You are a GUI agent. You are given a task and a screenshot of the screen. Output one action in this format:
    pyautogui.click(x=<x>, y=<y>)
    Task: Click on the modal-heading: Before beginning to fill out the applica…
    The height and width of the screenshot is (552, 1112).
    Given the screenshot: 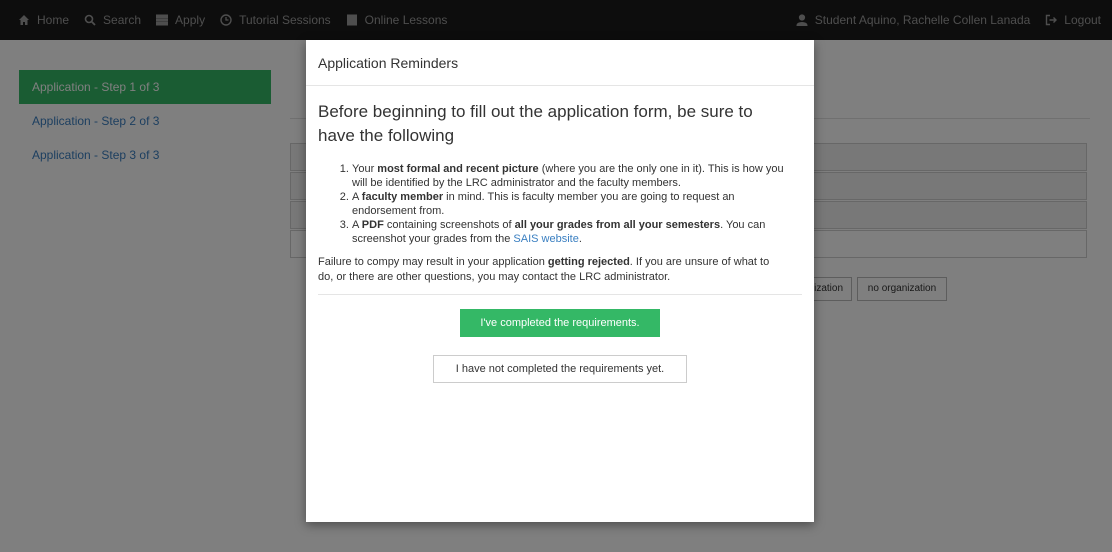 What is the action you would take?
    pyautogui.click(x=535, y=123)
    